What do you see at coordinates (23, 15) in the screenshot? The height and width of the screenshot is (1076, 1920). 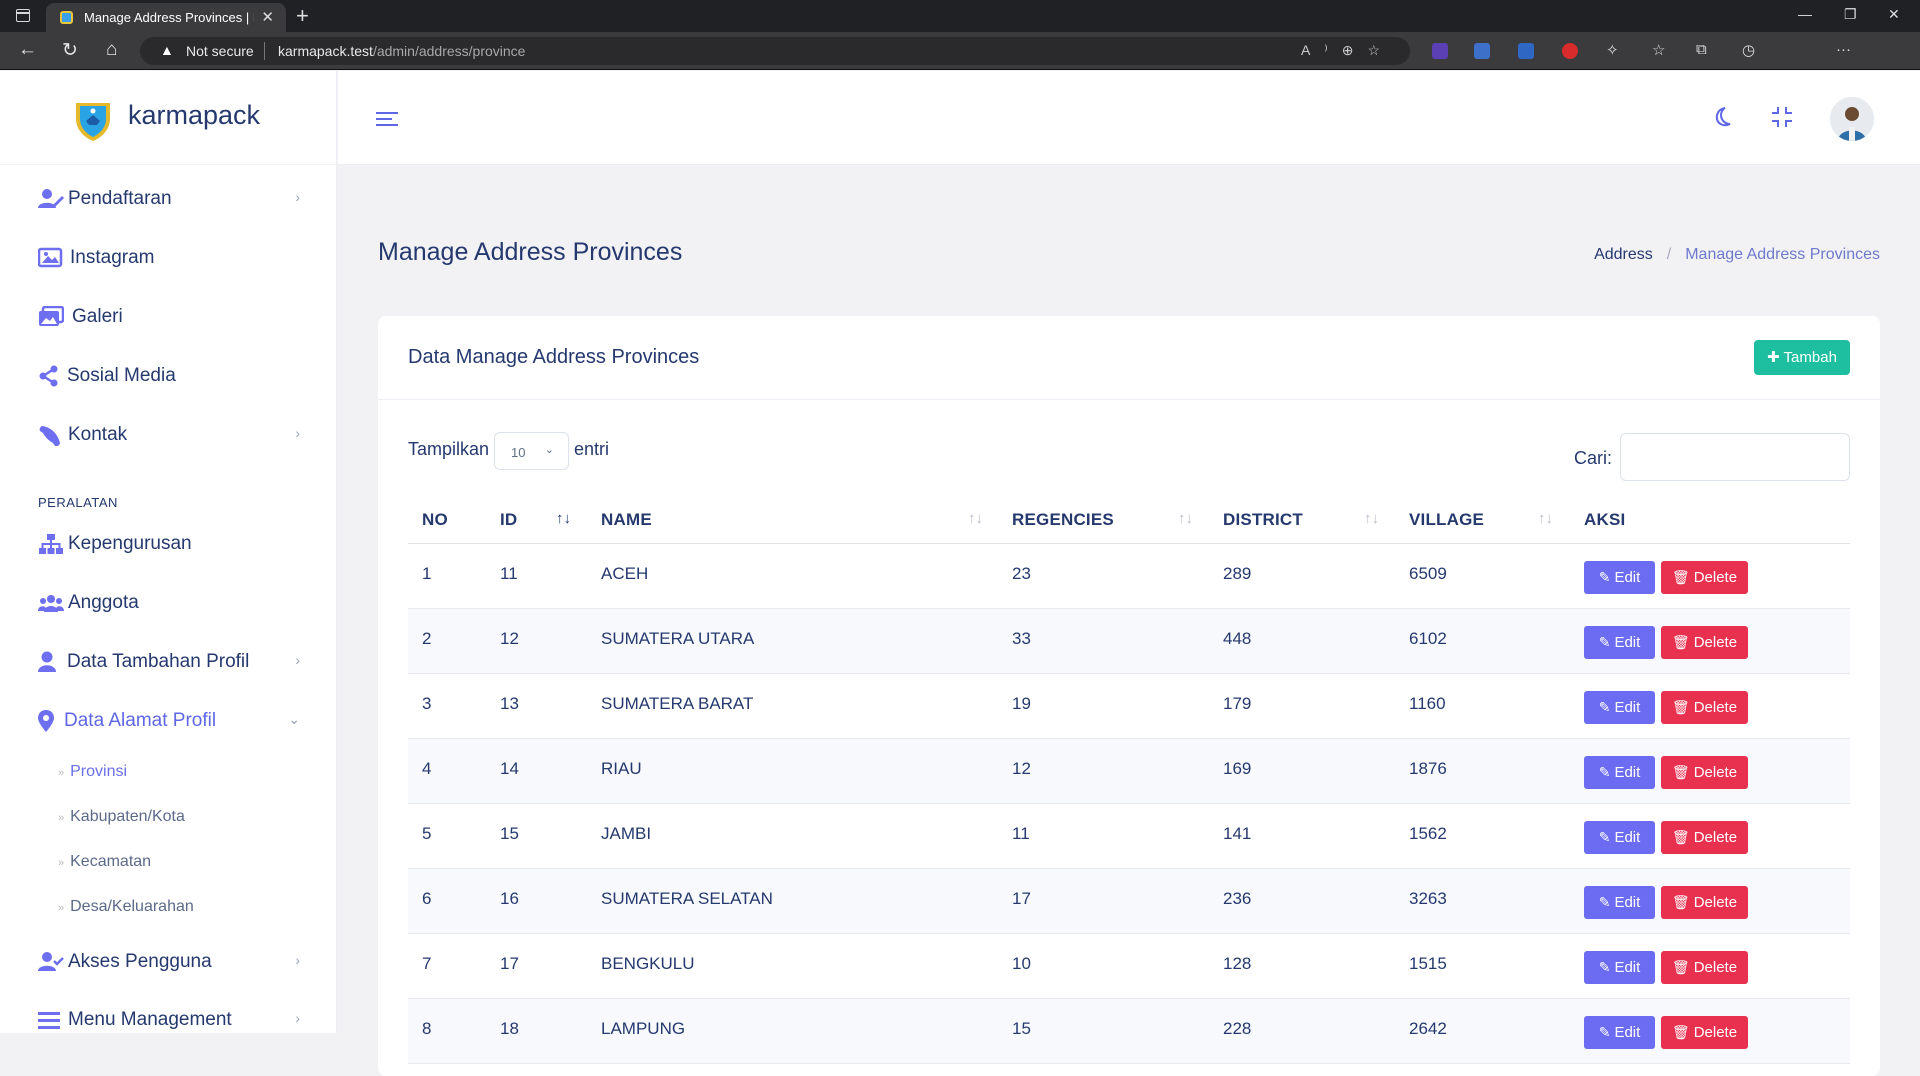 I see `window-menu-icon` at bounding box center [23, 15].